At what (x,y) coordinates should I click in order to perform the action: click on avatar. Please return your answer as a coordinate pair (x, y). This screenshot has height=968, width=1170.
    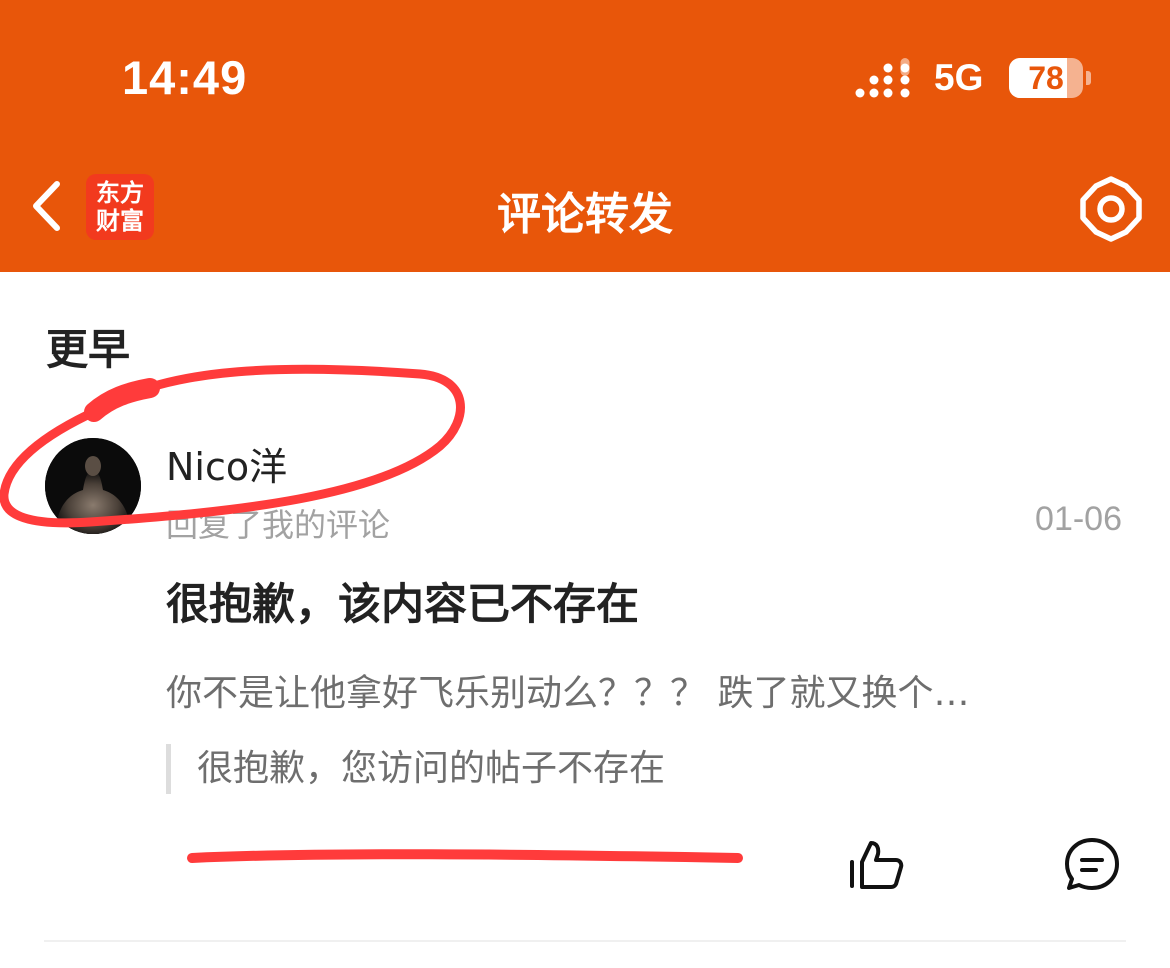
    Looking at the image, I should click on (93, 486).